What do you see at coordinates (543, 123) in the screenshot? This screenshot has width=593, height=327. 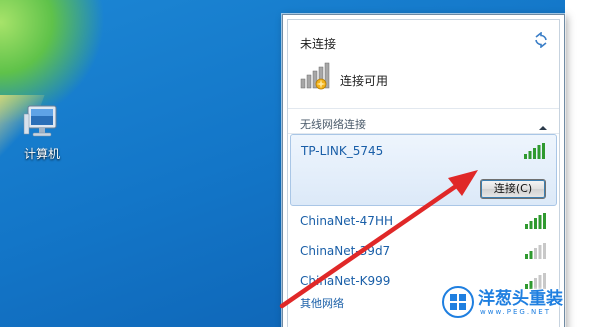 I see `collapse-icon` at bounding box center [543, 123].